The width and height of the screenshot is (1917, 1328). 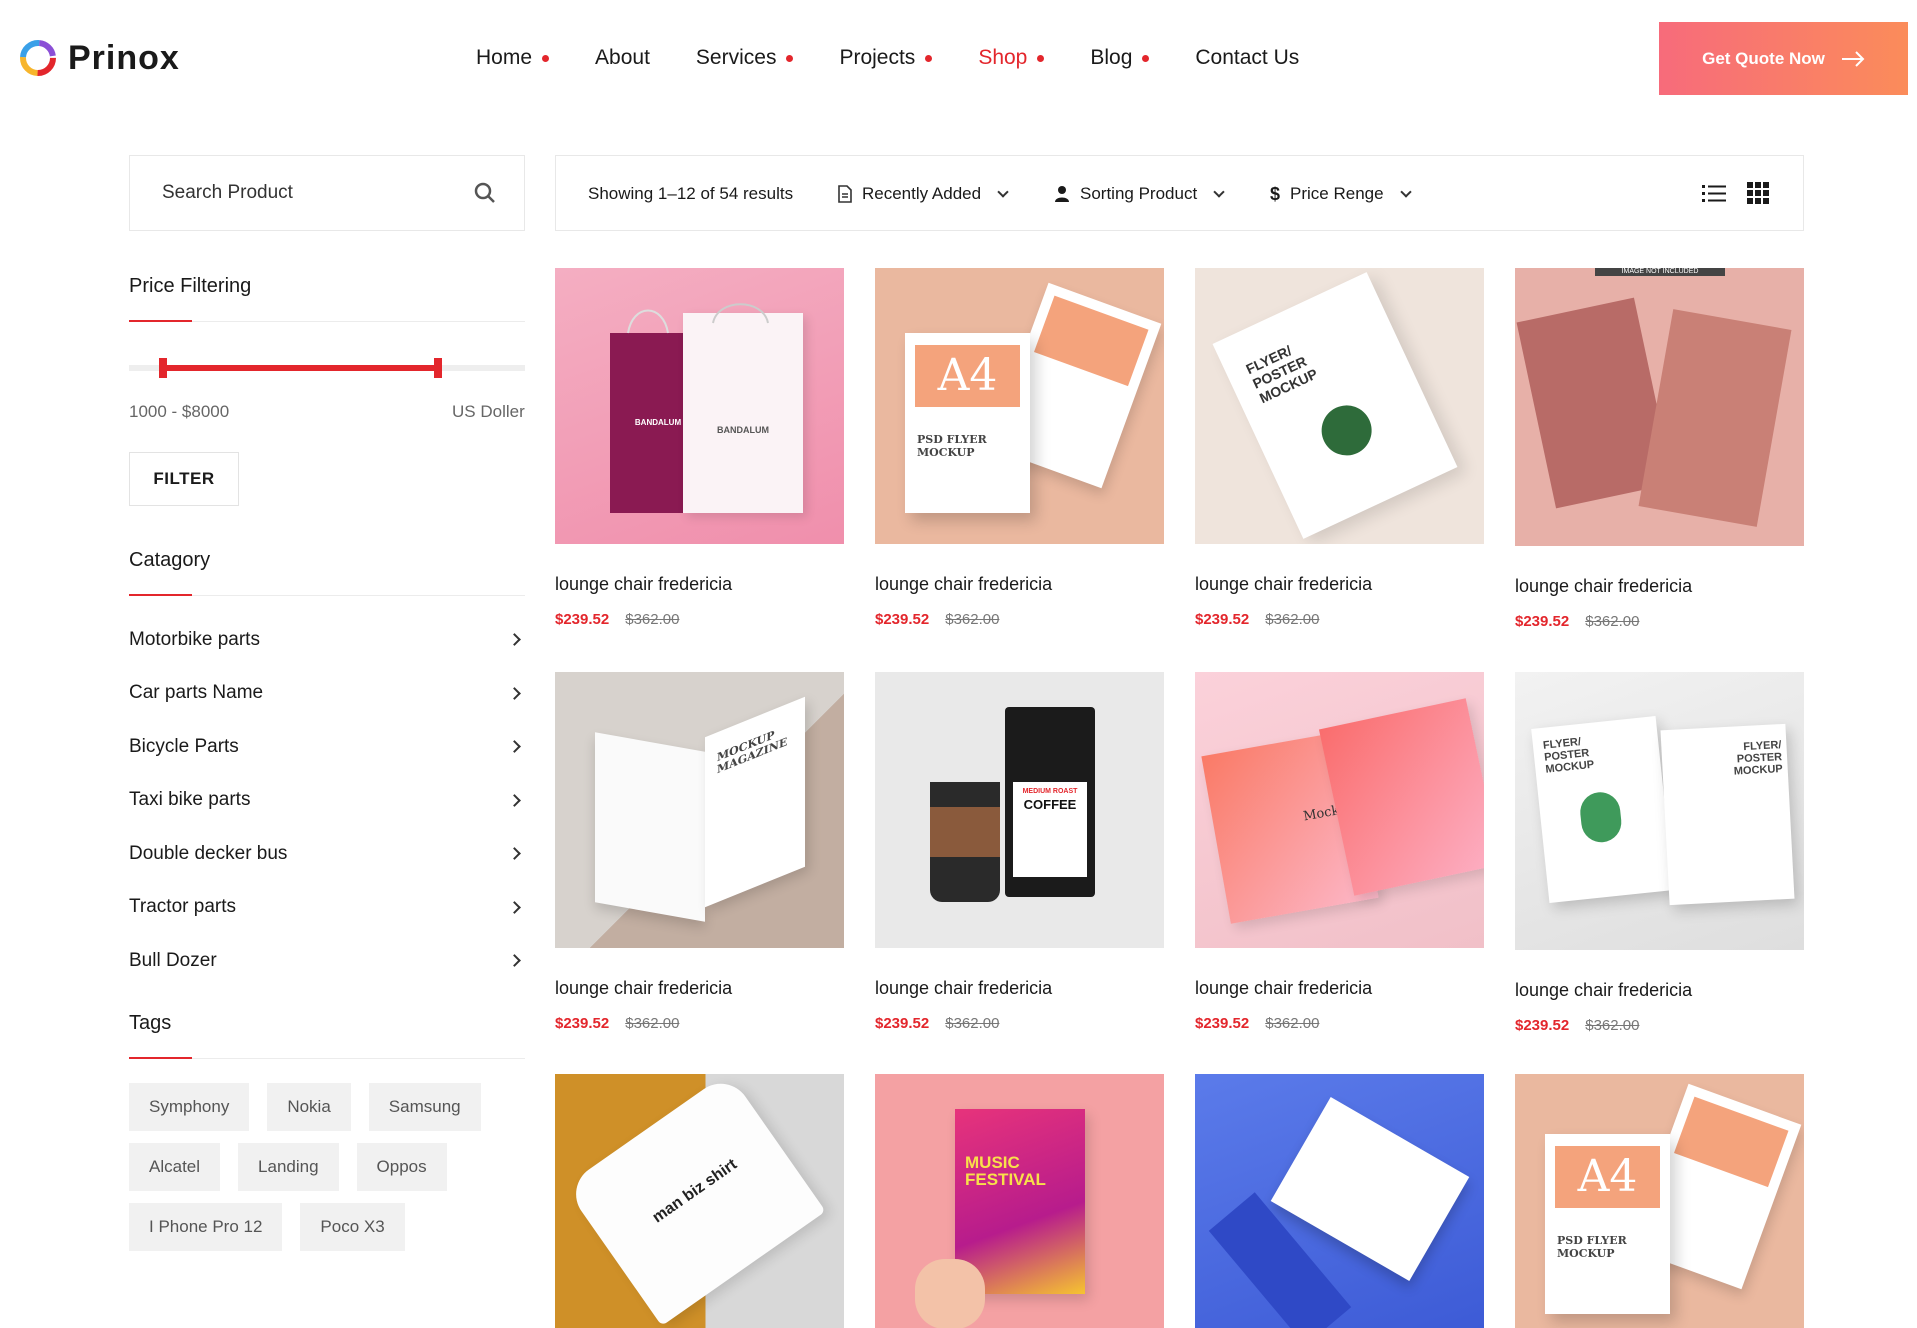 I want to click on product-image: MOCKUP MAGAZINE, so click(x=699, y=810).